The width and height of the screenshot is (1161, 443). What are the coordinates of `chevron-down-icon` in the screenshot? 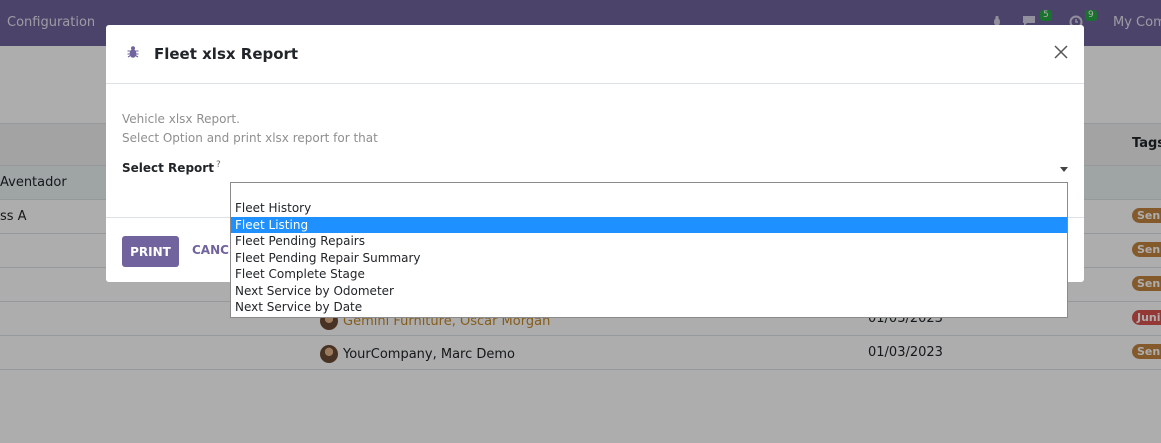 It's located at (1064, 169).